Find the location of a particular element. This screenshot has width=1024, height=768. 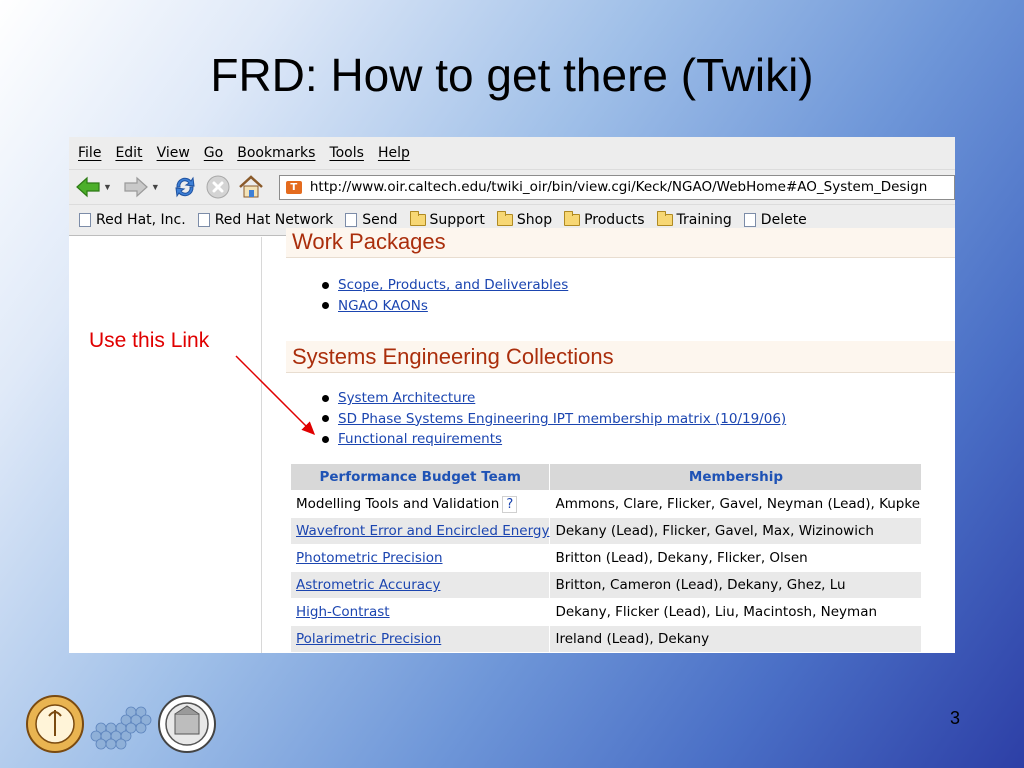

bookmark-shop: Shop is located at coordinates (524, 219).